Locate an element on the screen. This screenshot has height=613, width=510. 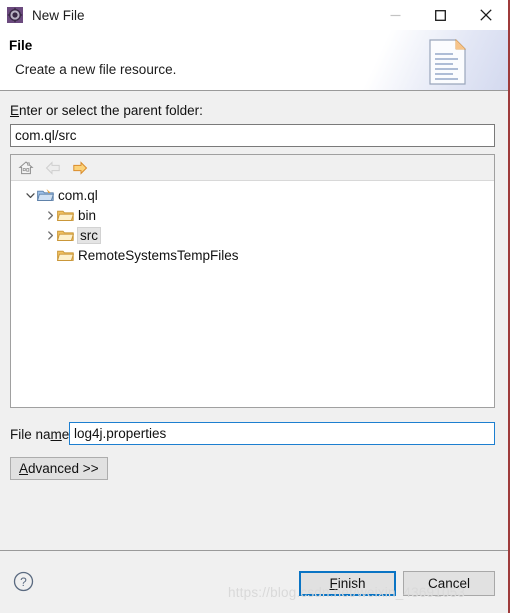
advanced-button: Advanced >> is located at coordinates (59, 468).